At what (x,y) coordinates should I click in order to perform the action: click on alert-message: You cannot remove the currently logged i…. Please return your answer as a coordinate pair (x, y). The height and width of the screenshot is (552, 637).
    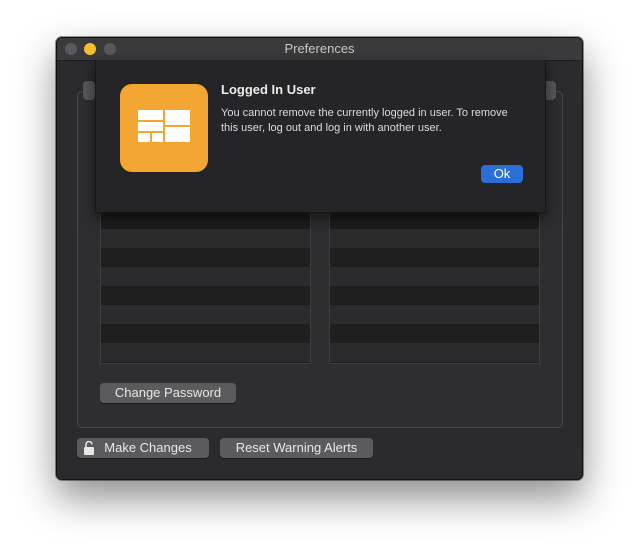
    Looking at the image, I should click on (364, 120).